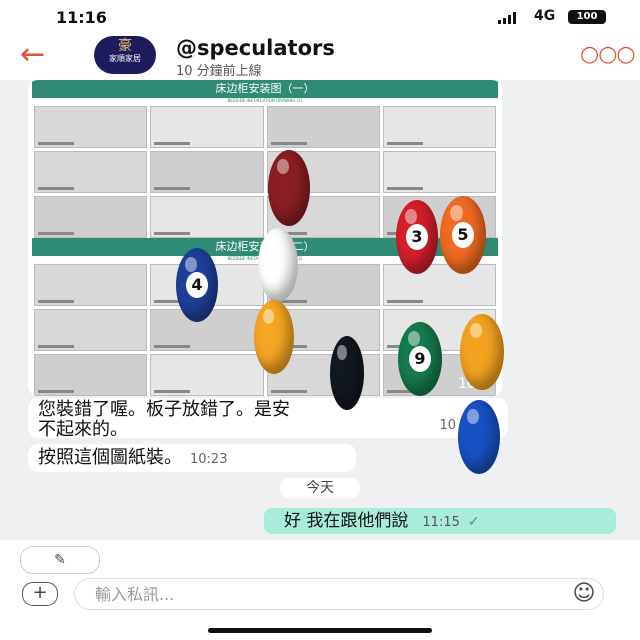 Image resolution: width=640 pixels, height=640 pixels. Describe the element at coordinates (584, 594) in the screenshot. I see `smiley-icon: ☺` at that location.